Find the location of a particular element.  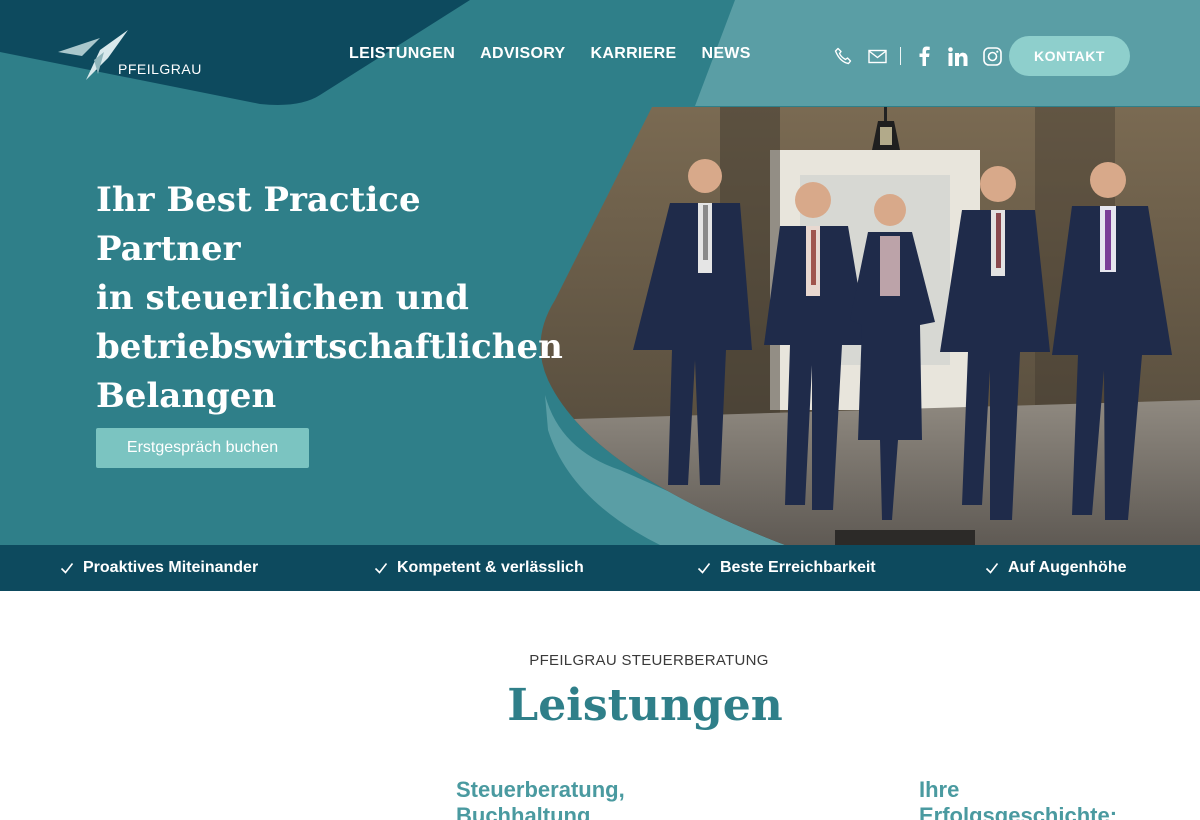

usp-label: Proaktives Miteinander is located at coordinates (171, 567).